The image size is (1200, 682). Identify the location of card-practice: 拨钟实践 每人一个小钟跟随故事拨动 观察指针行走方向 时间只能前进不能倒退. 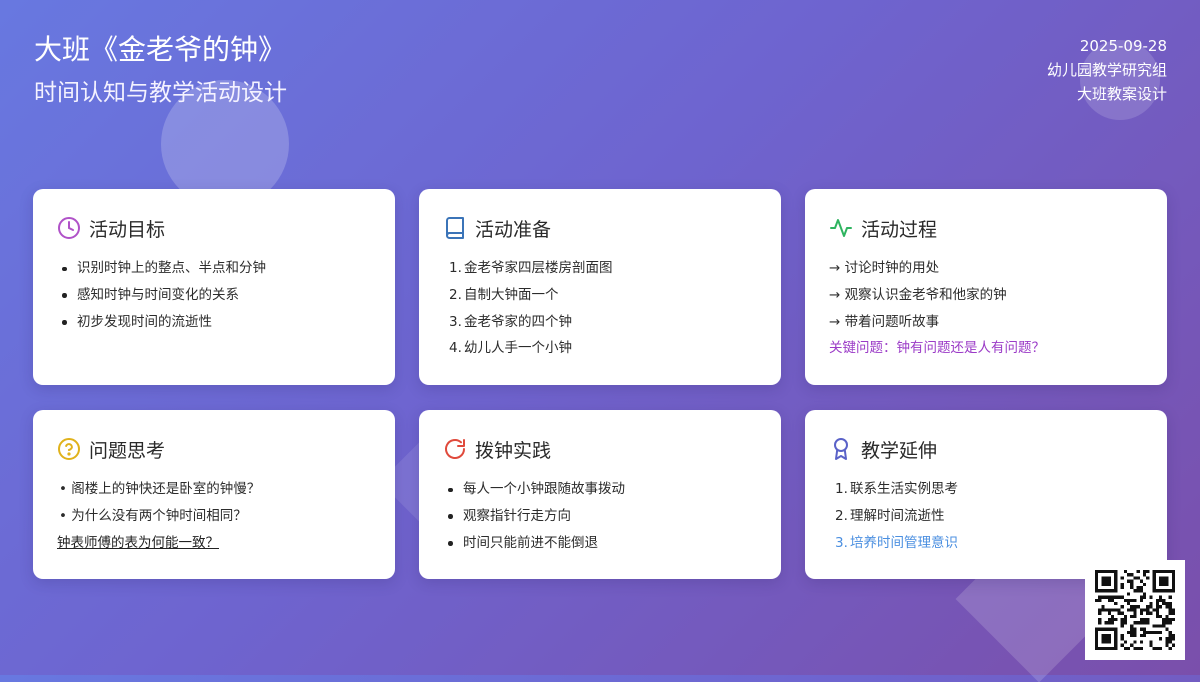
(600, 494).